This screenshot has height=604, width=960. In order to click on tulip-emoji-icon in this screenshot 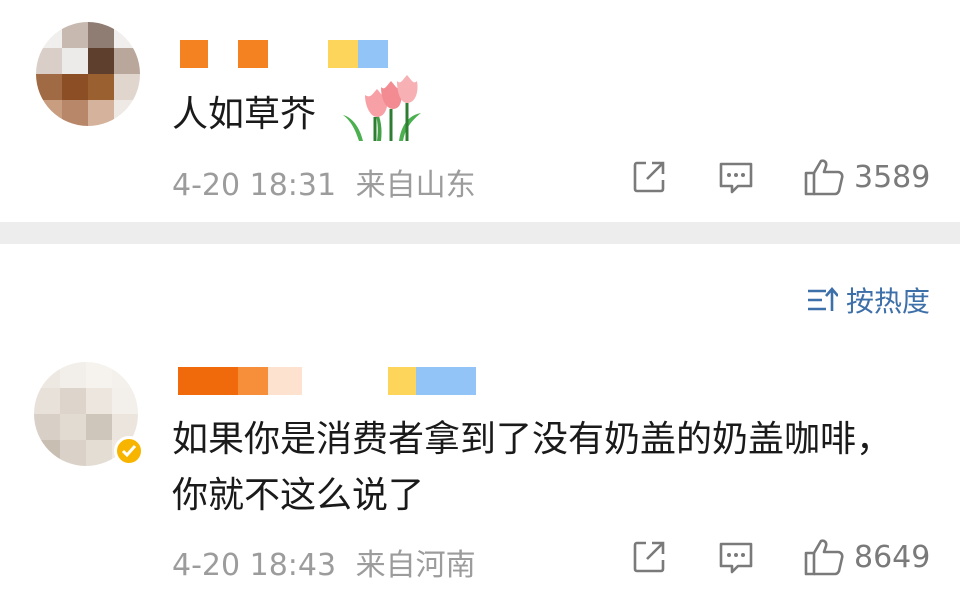, I will do `click(383, 116)`.